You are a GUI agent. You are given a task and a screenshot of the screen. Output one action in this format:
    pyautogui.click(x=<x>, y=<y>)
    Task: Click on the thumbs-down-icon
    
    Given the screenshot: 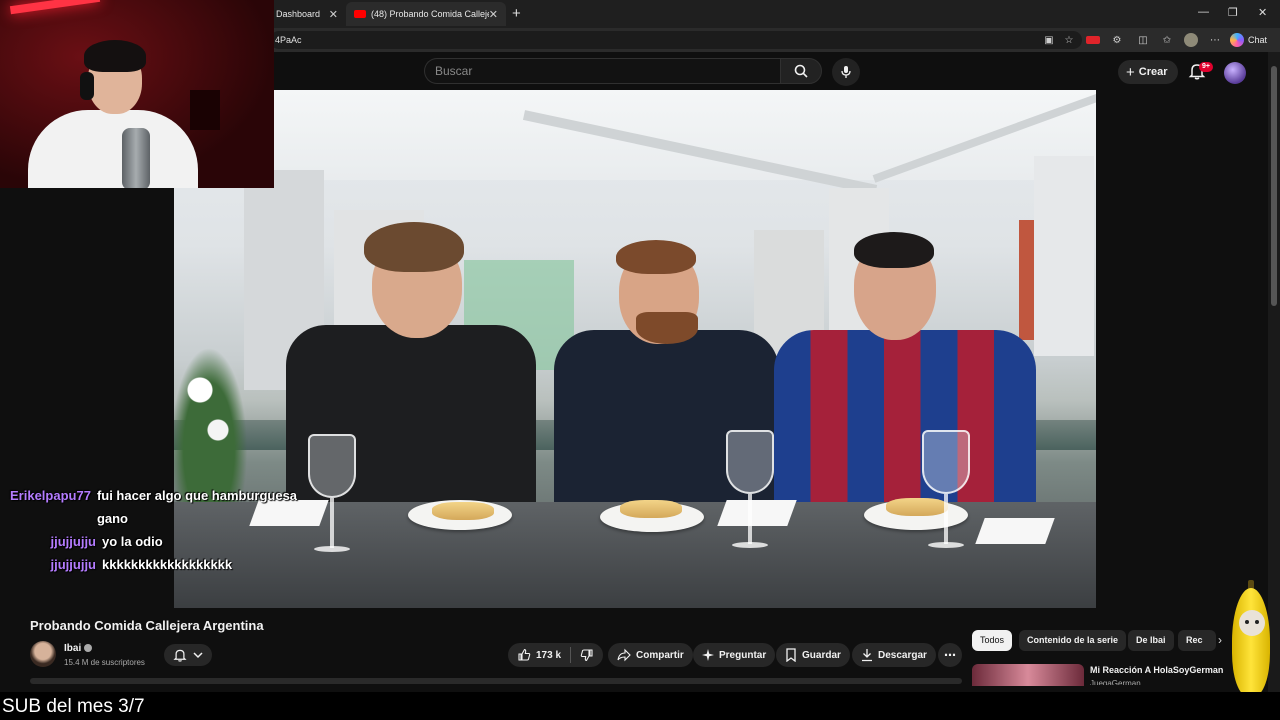 What is the action you would take?
    pyautogui.click(x=587, y=655)
    